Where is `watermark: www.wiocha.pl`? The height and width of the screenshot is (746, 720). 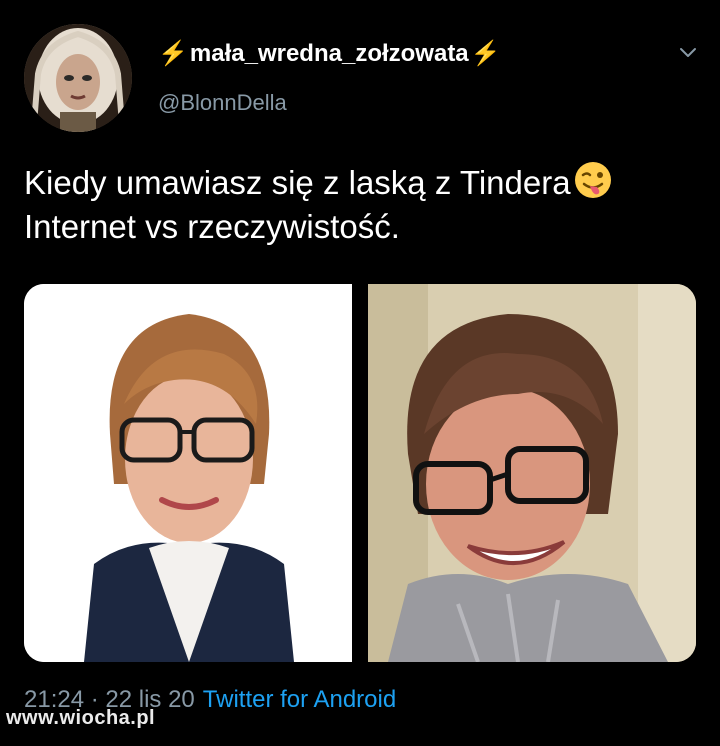
watermark: www.wiocha.pl is located at coordinates (81, 718).